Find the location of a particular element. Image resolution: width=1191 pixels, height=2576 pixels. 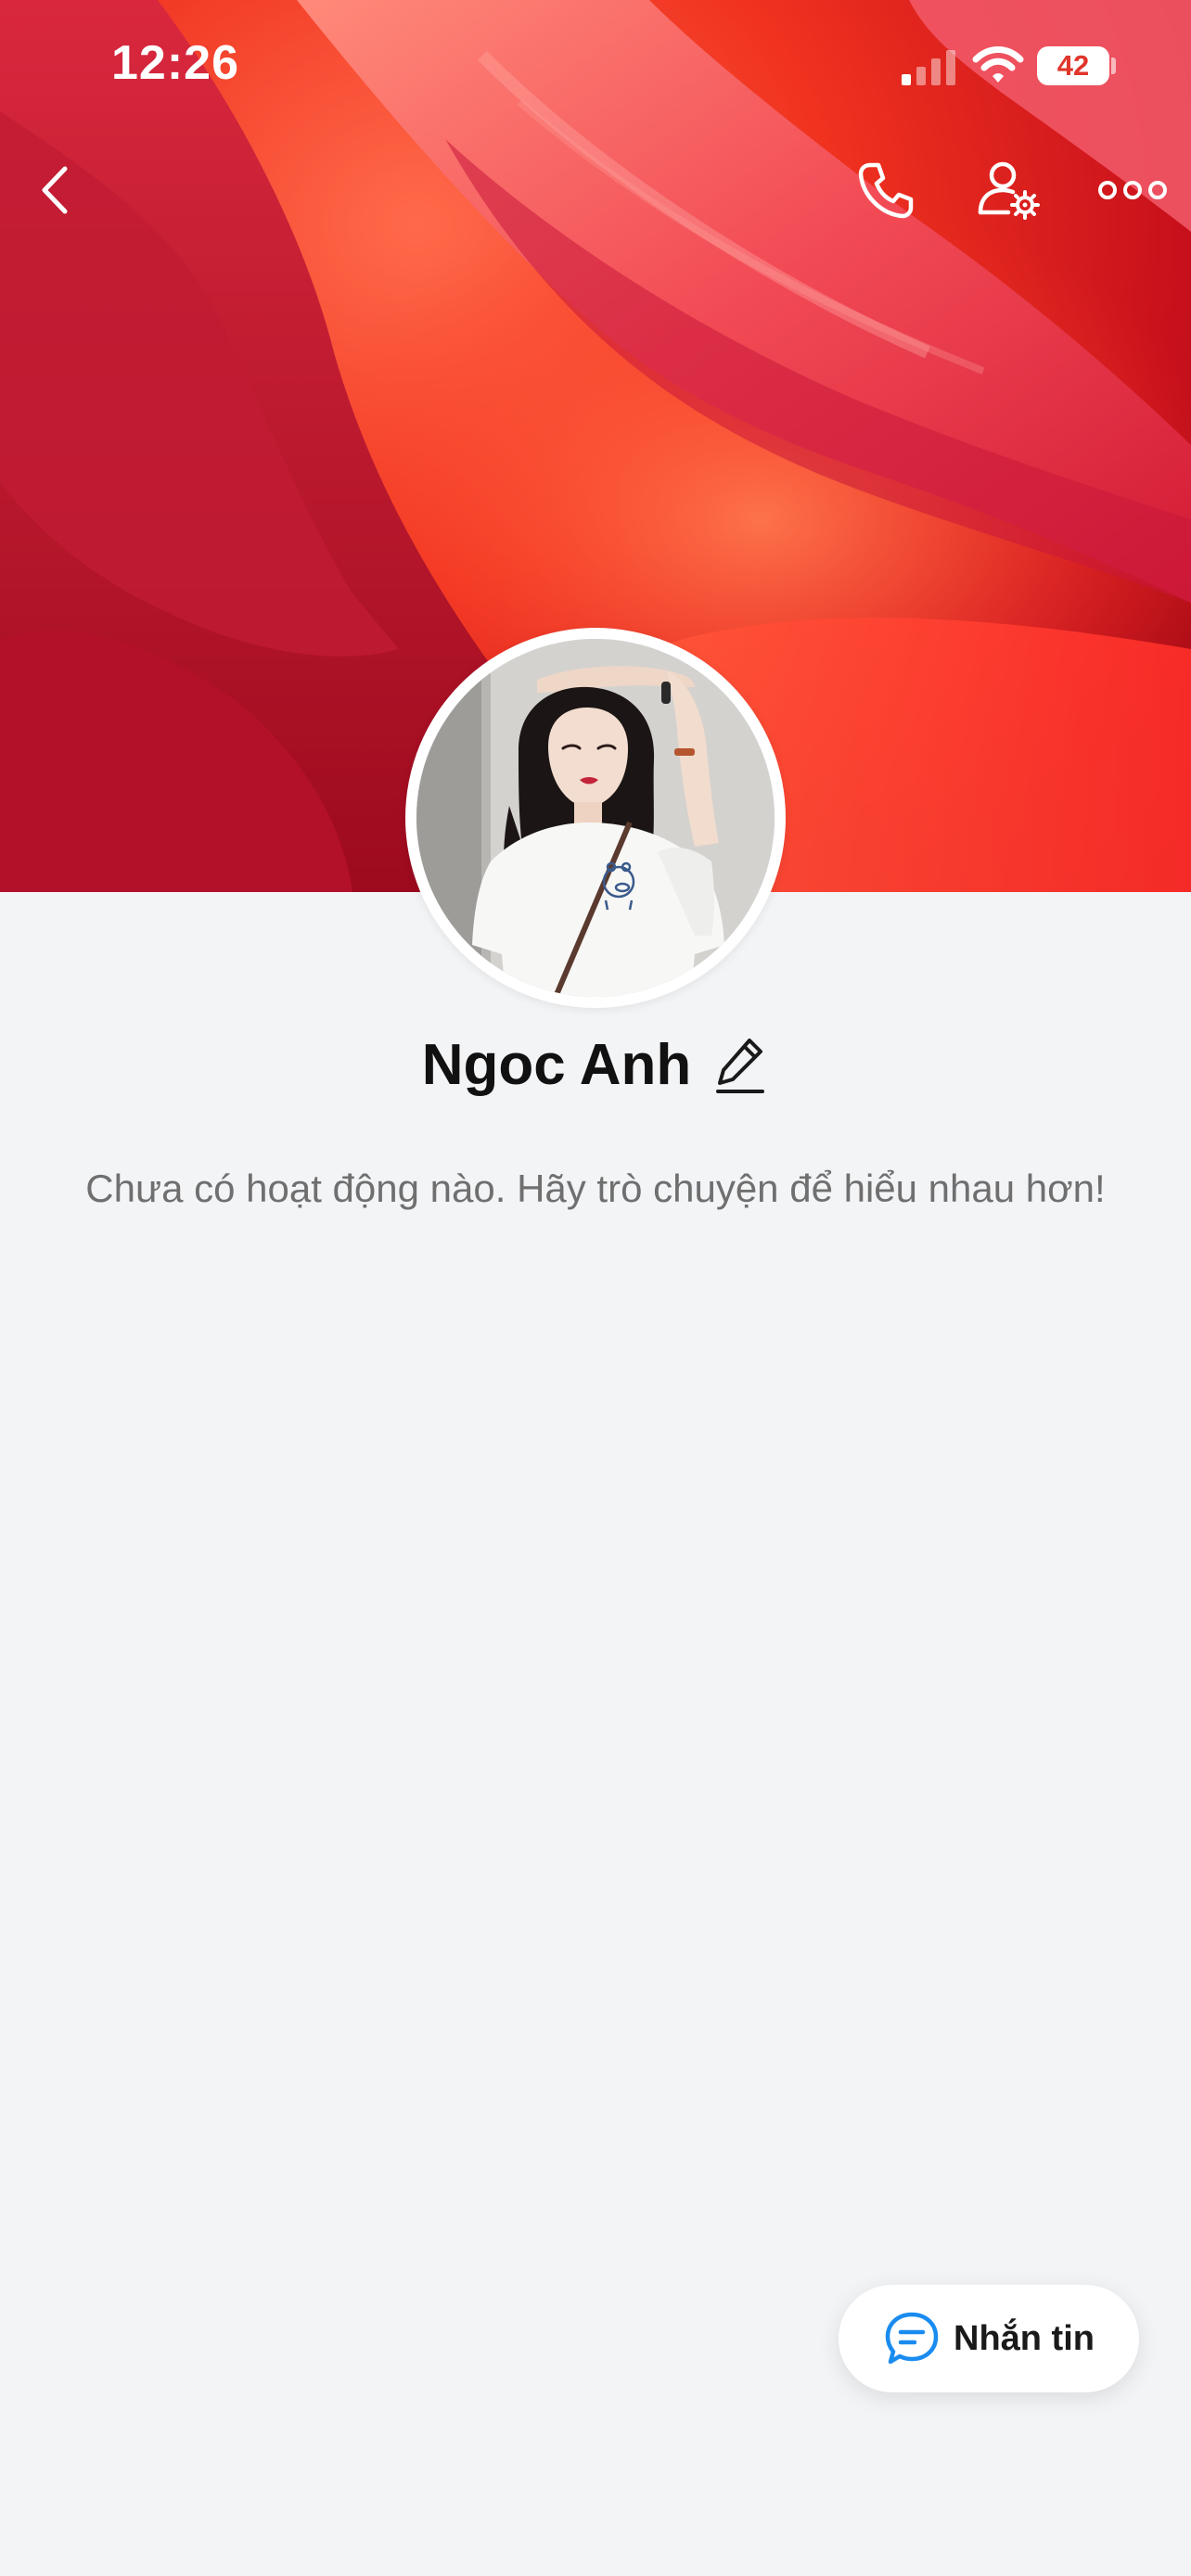

status-time: 12:26 is located at coordinates (175, 63).